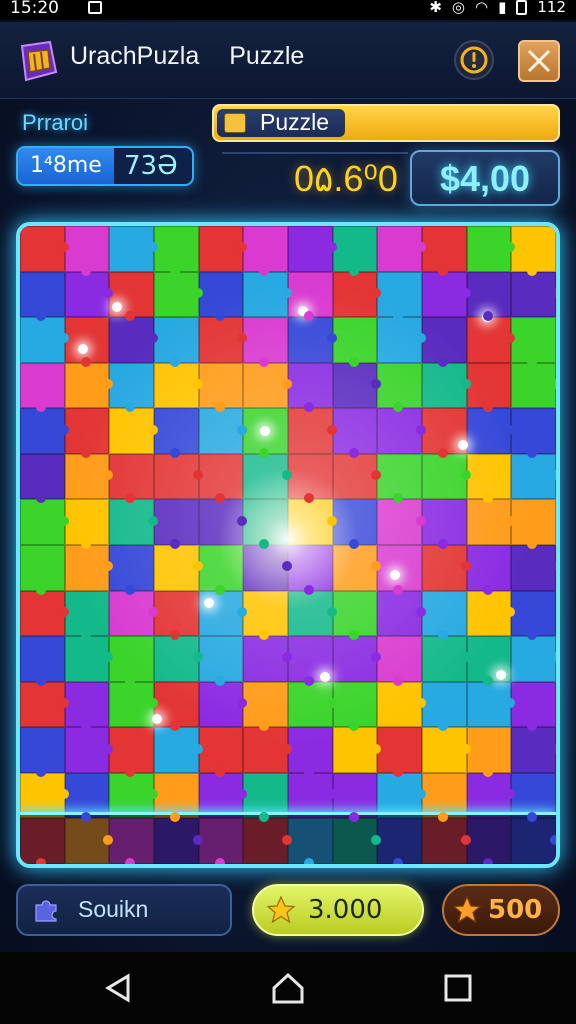  Describe the element at coordinates (485, 178) in the screenshot. I see `money-box: $4,00` at that location.